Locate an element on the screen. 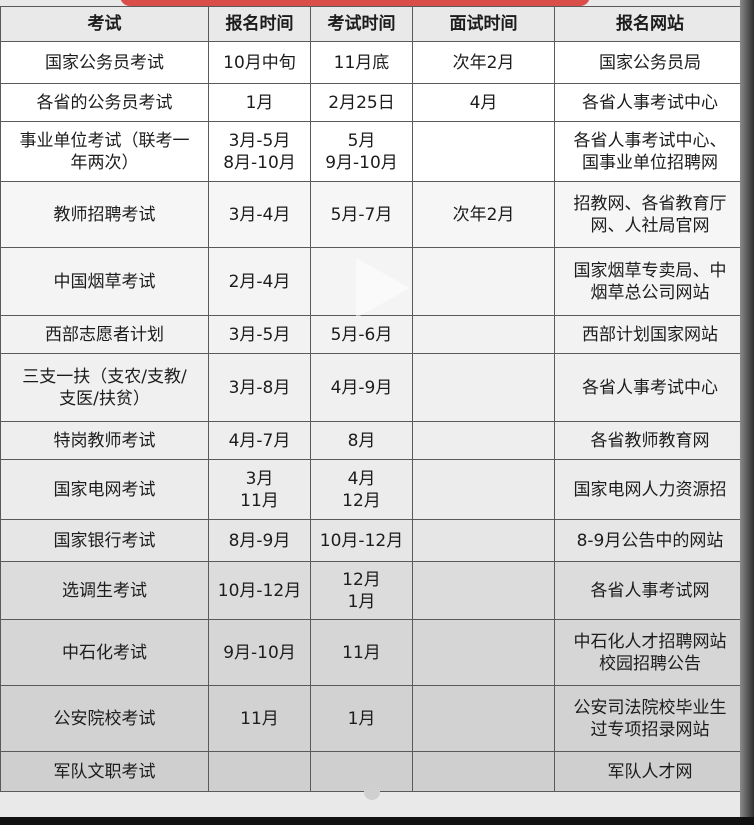  cell-text-line: 2月25日 is located at coordinates (361, 102).